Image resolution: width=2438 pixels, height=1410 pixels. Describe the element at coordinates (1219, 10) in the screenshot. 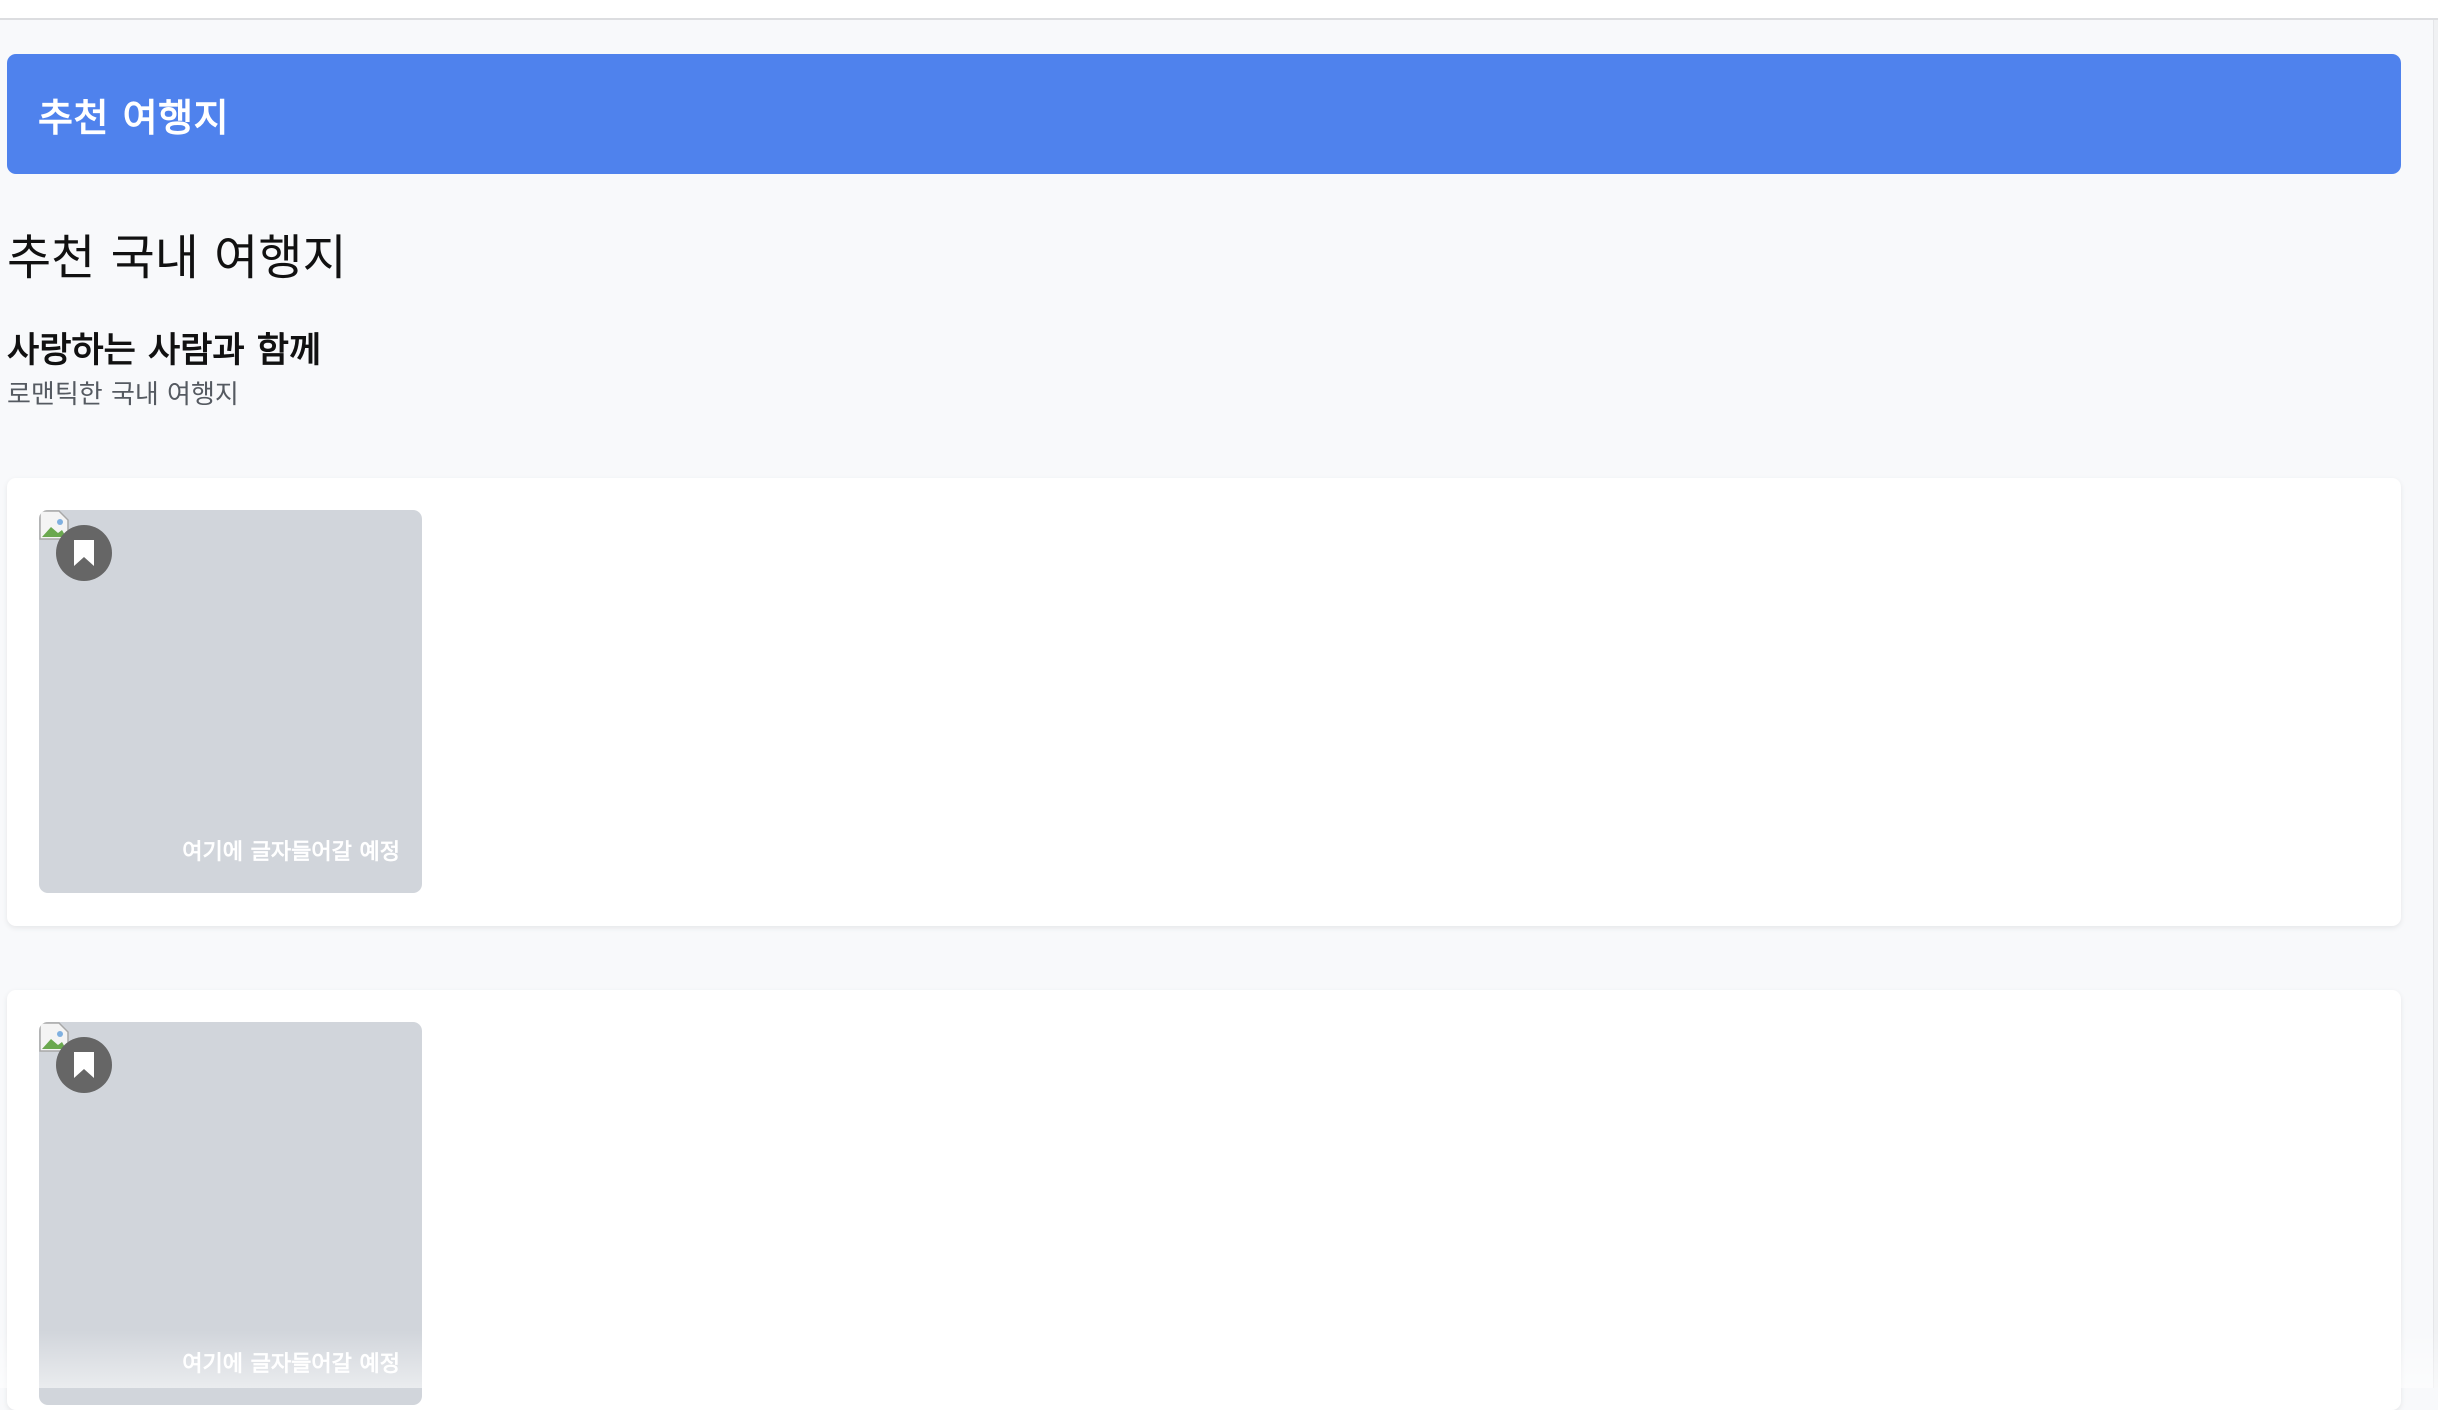

I see `browser-top-bar` at that location.